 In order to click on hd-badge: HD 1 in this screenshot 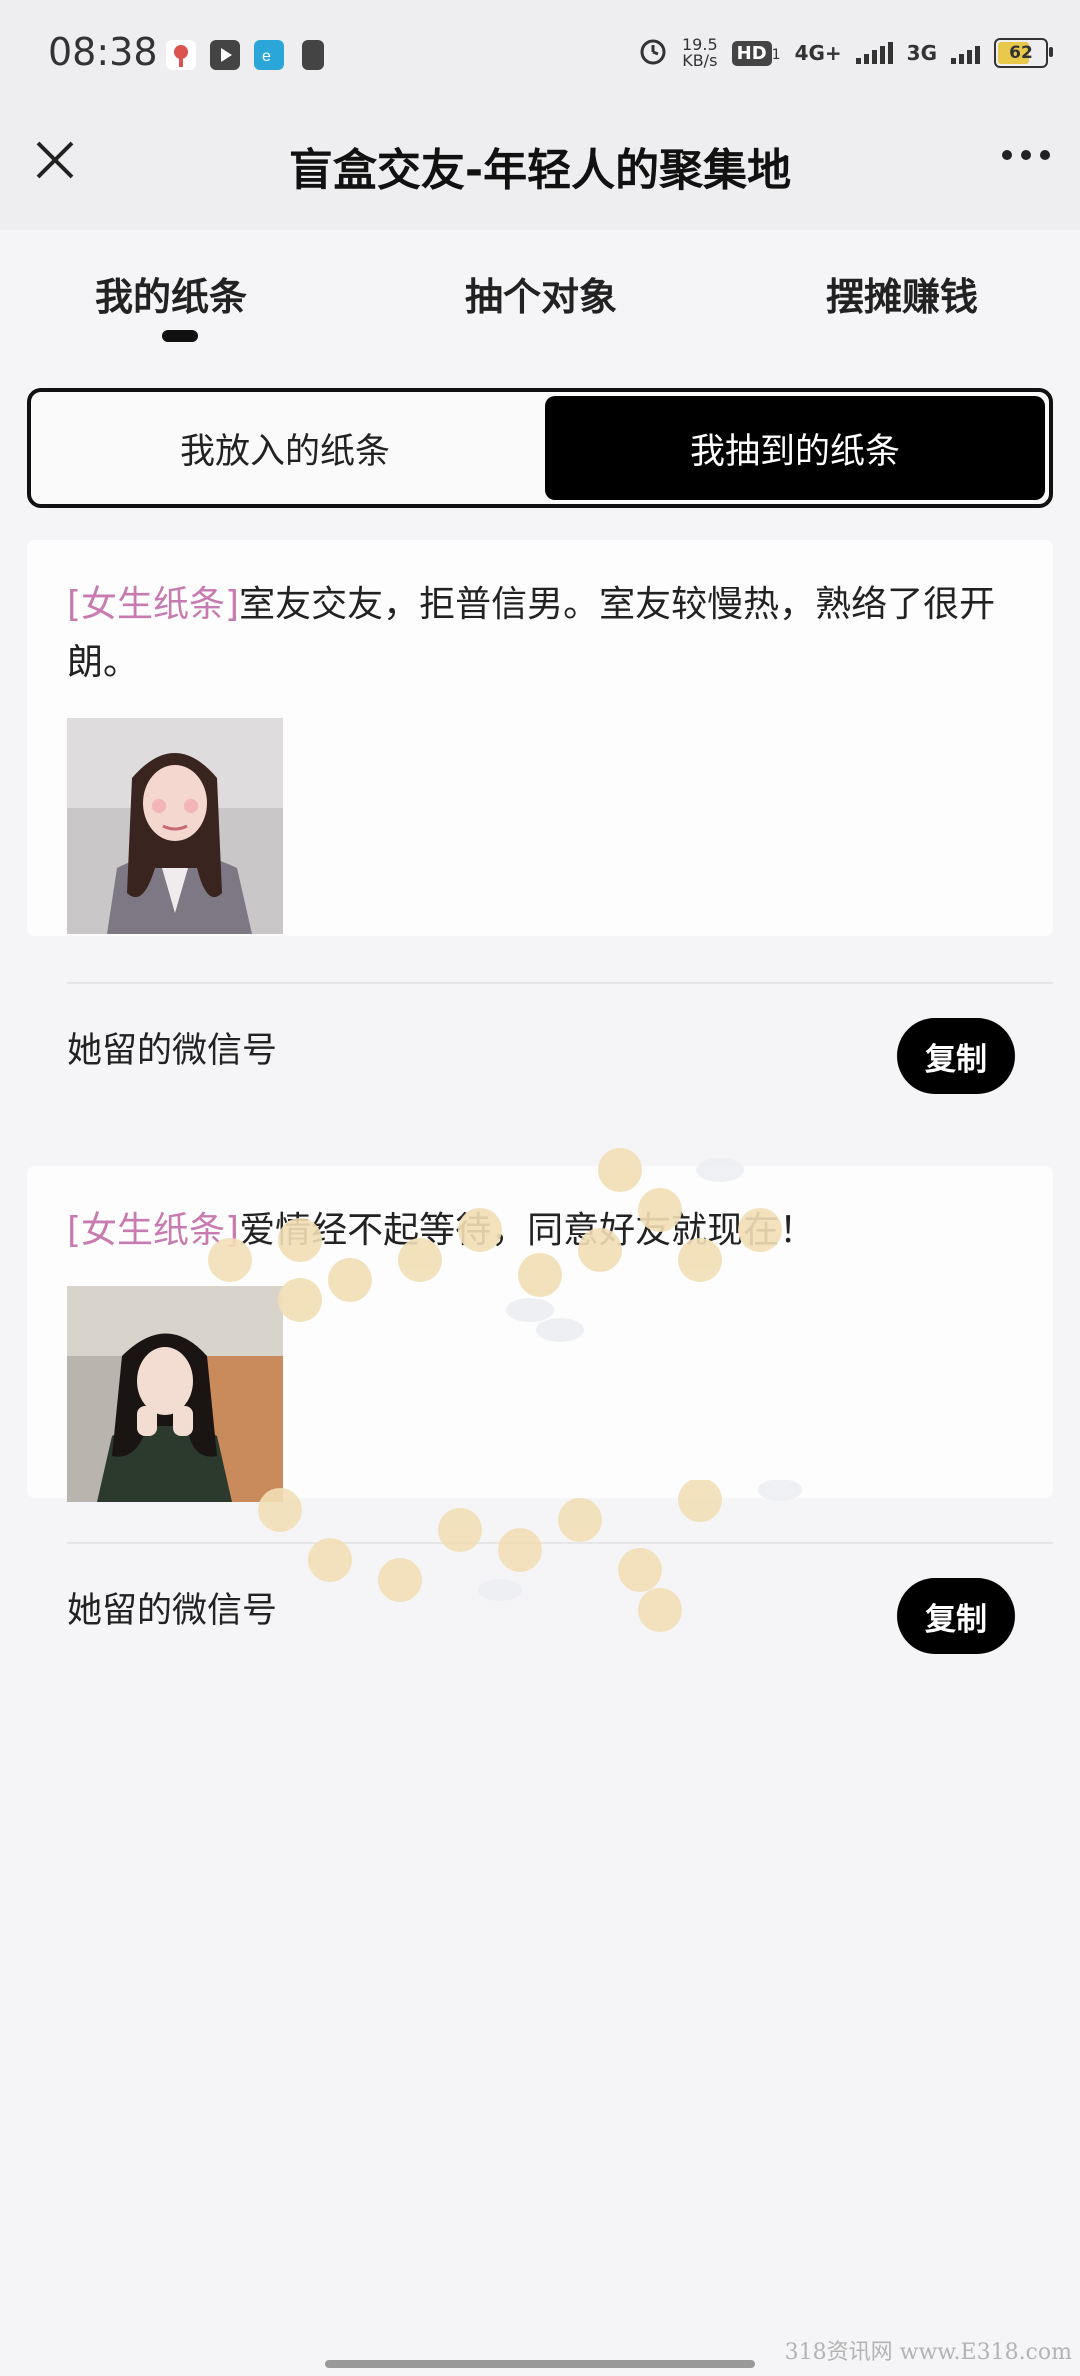, I will do `click(756, 53)`.